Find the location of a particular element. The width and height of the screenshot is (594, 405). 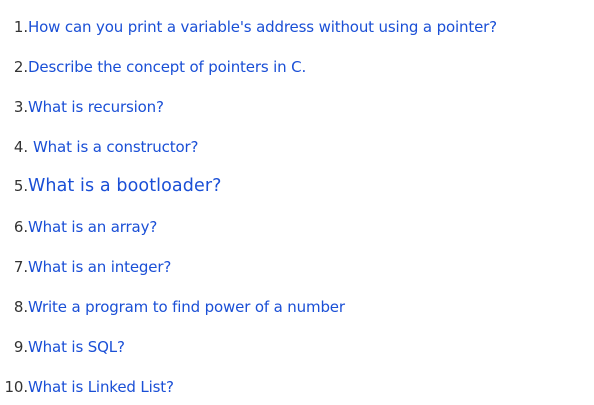

list-item-number: 3. is located at coordinates (20, 107).